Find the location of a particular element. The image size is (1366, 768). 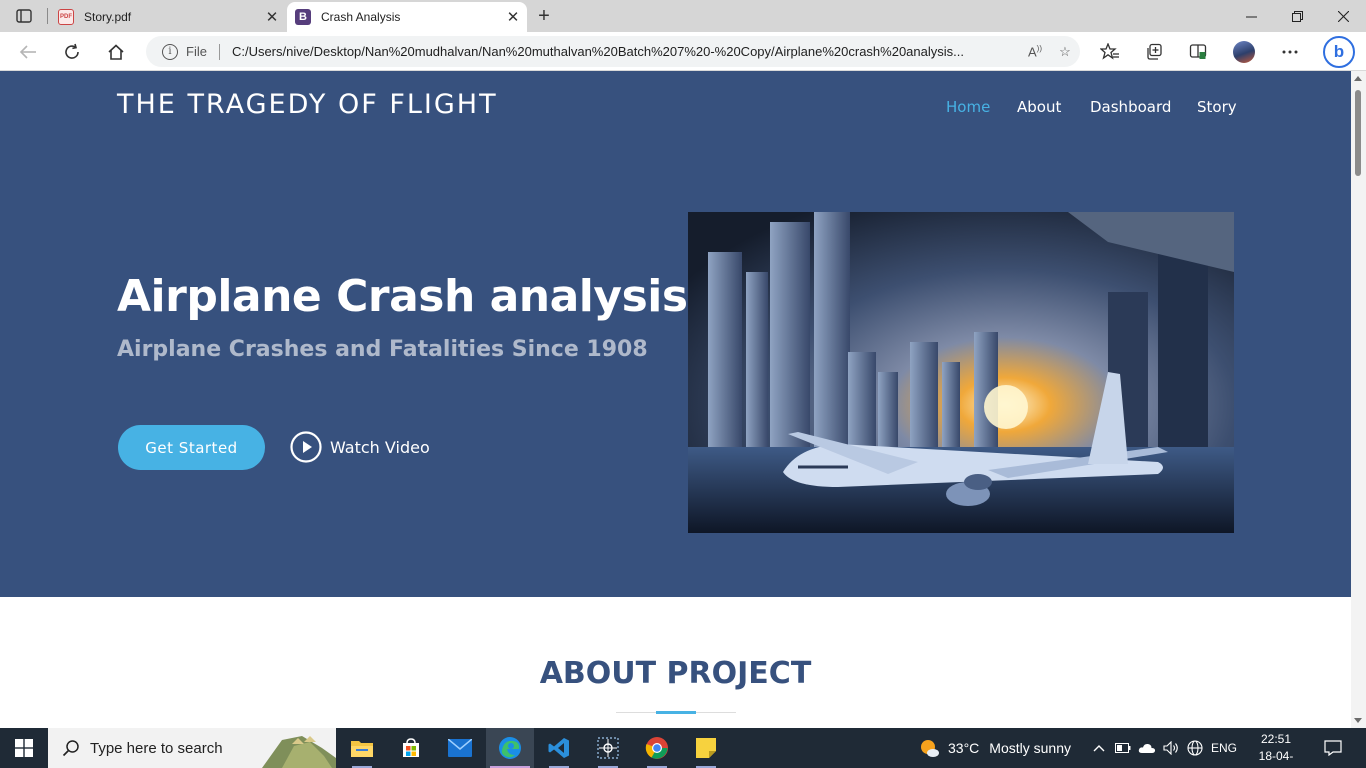

onedrive-cloud-icon is located at coordinates (1147, 748).